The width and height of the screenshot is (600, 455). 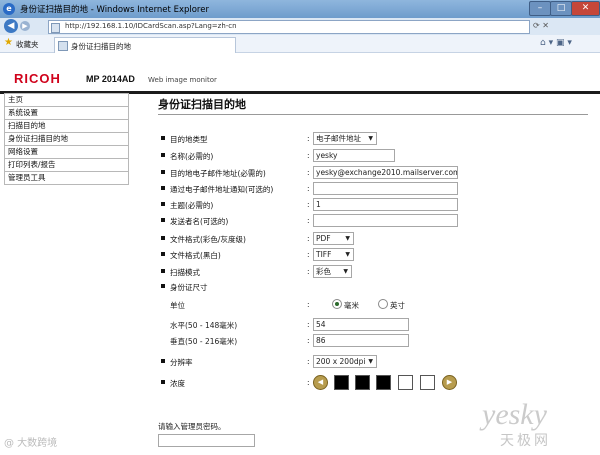 What do you see at coordinates (66, 165) in the screenshot?
I see `sidebar-item-print-lists: 打印列表/报告` at bounding box center [66, 165].